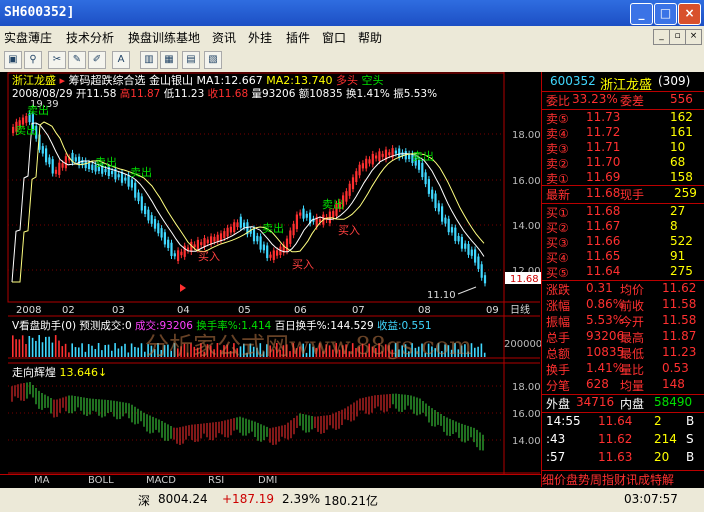 The height and width of the screenshot is (512, 704). I want to click on buy-level-volume: 27, so click(678, 211).